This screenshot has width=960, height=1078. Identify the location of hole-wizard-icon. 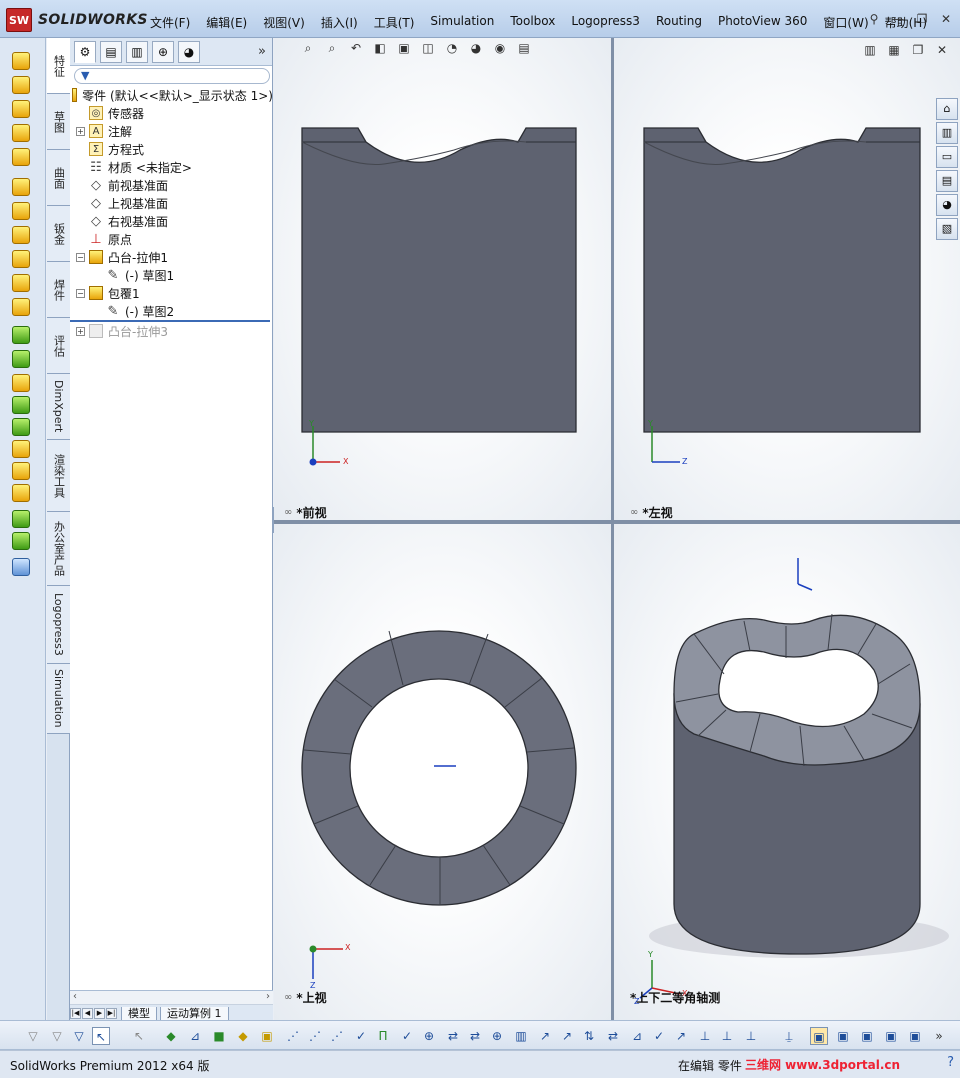
(21, 211).